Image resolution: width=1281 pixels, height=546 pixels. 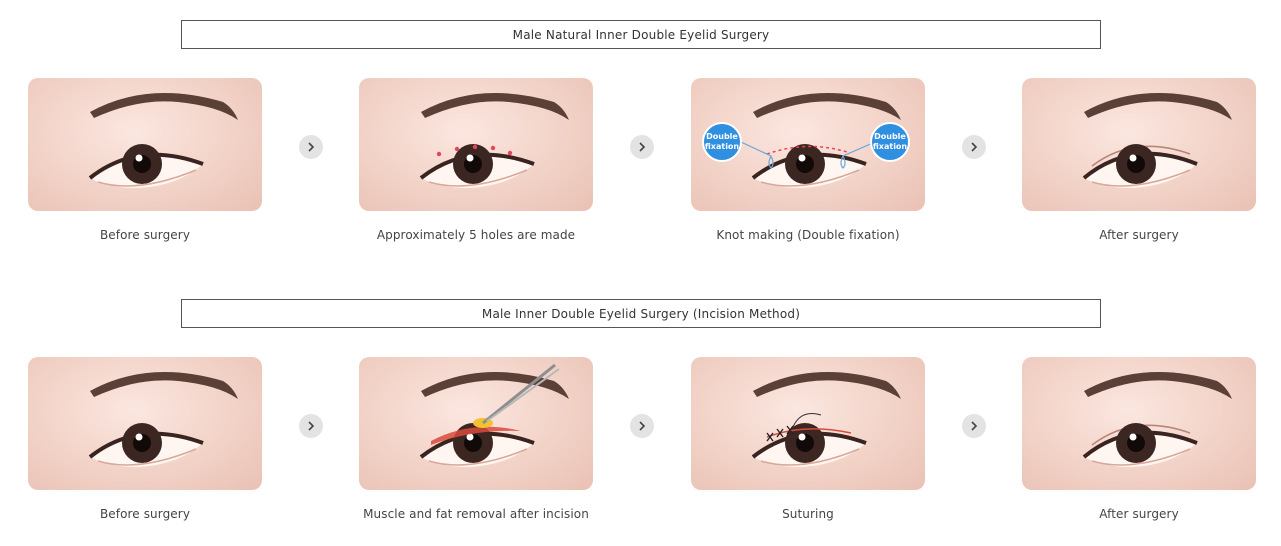 I want to click on step-holes: Approximately 5 holes are made, so click(x=476, y=160).